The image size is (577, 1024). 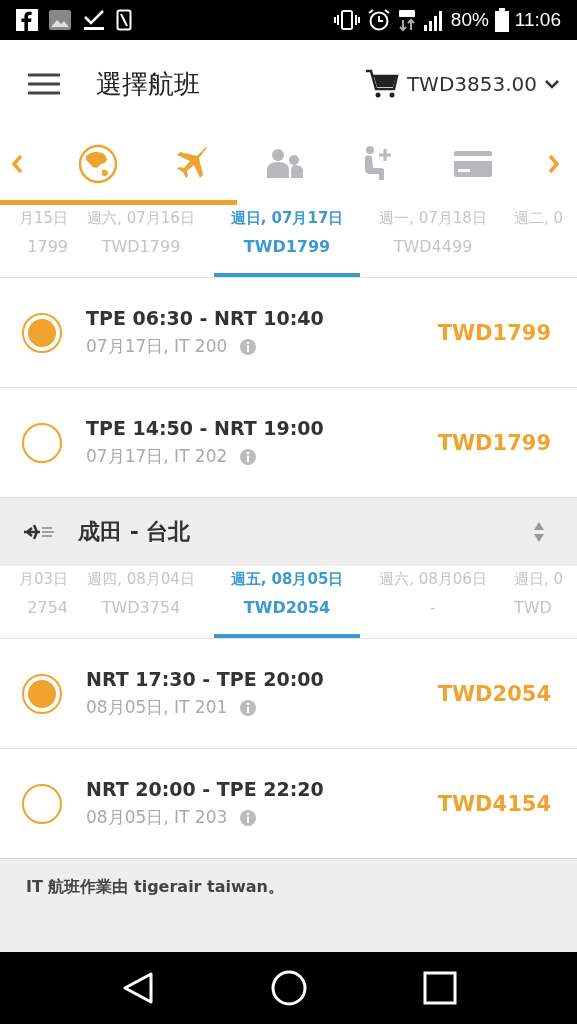 What do you see at coordinates (205, 789) in the screenshot?
I see `flight-times: NRT 20:00 - TPE 22:20` at bounding box center [205, 789].